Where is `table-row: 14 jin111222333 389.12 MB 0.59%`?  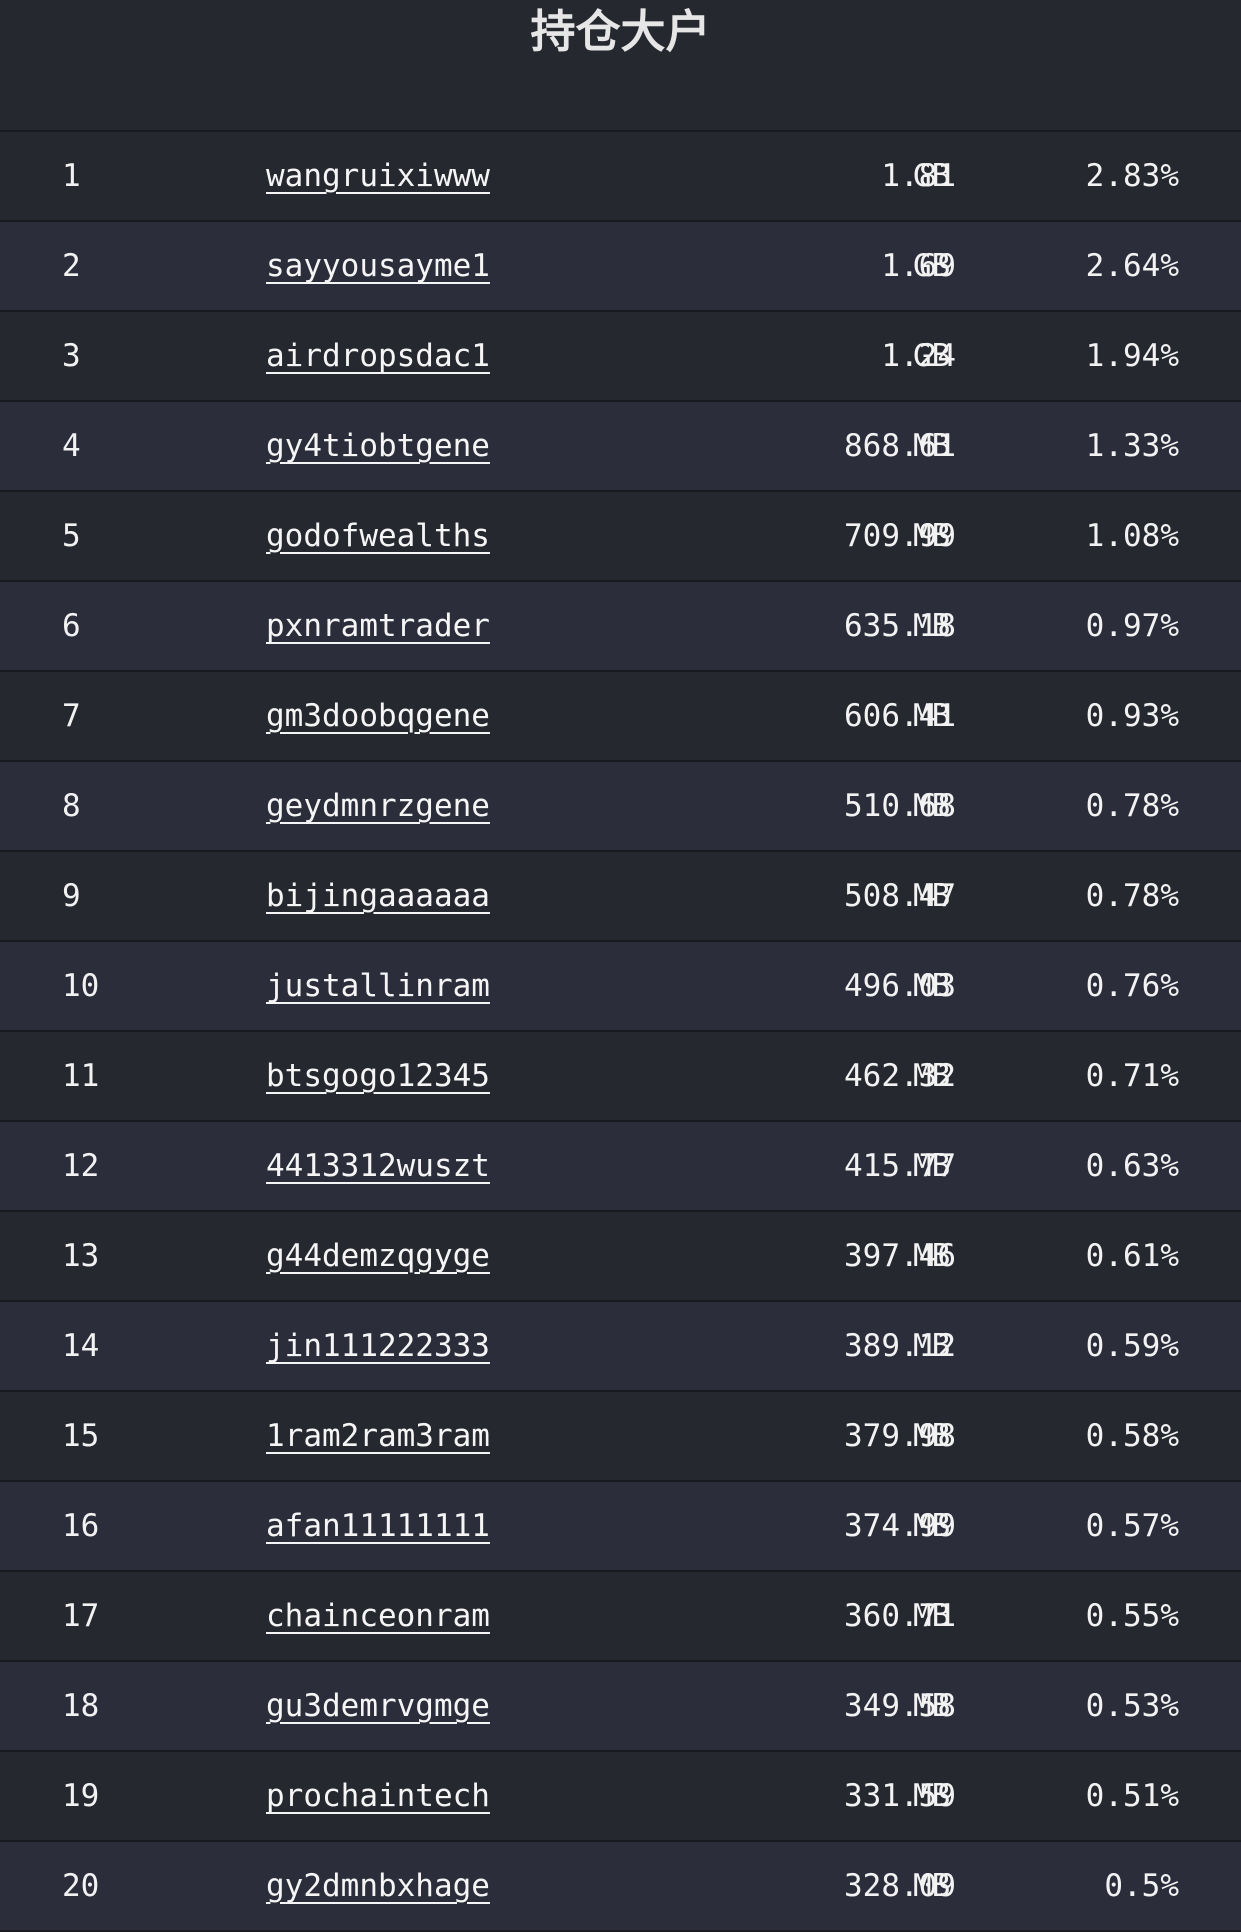 table-row: 14 jin111222333 389.12 MB 0.59% is located at coordinates (620, 1345).